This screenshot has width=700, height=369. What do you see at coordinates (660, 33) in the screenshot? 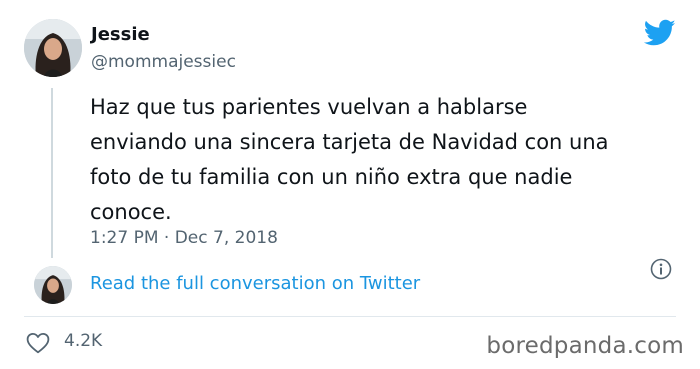
I see `twitter-bird-icon` at bounding box center [660, 33].